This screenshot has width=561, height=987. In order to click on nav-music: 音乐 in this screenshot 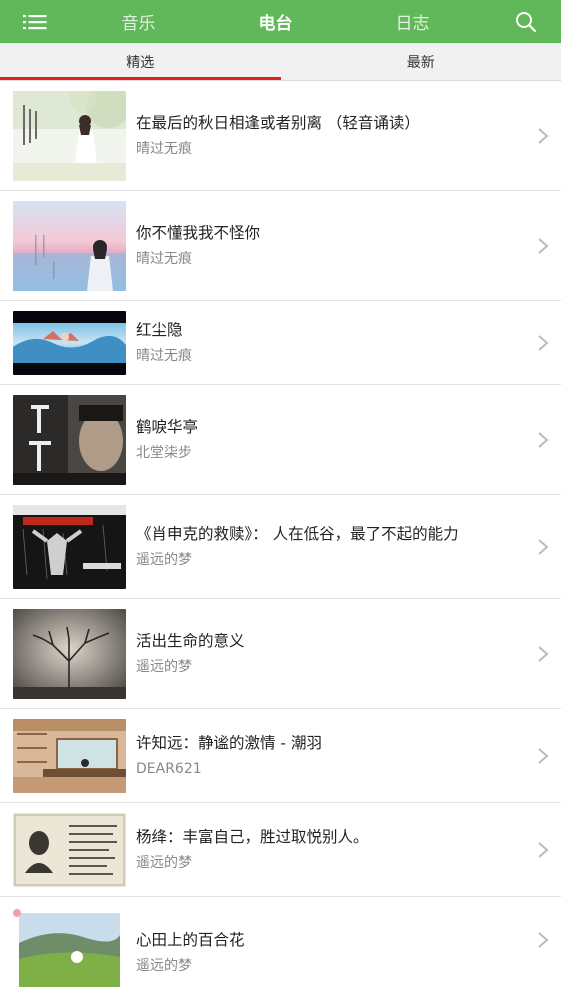, I will do `click(139, 21)`.